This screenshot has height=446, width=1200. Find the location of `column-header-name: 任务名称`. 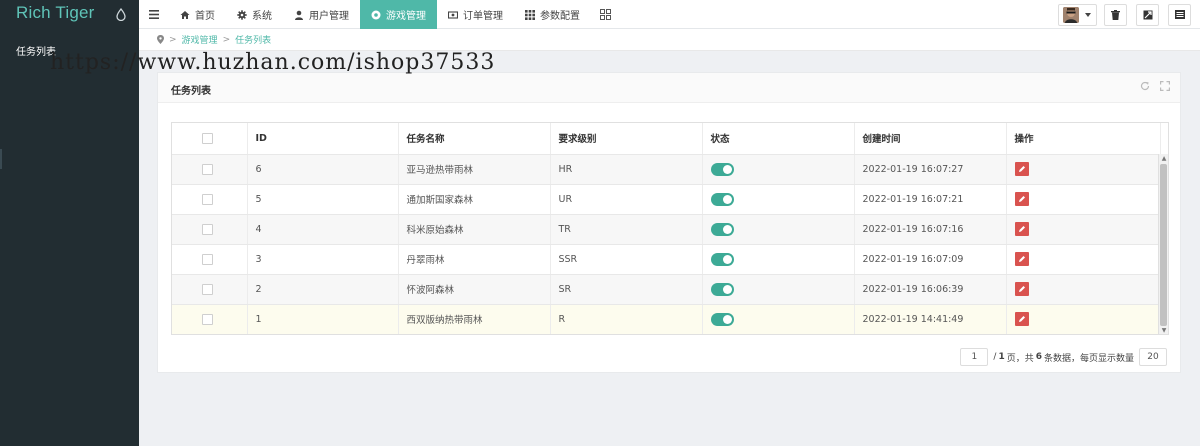

column-header-name: 任务名称 is located at coordinates (474, 139).